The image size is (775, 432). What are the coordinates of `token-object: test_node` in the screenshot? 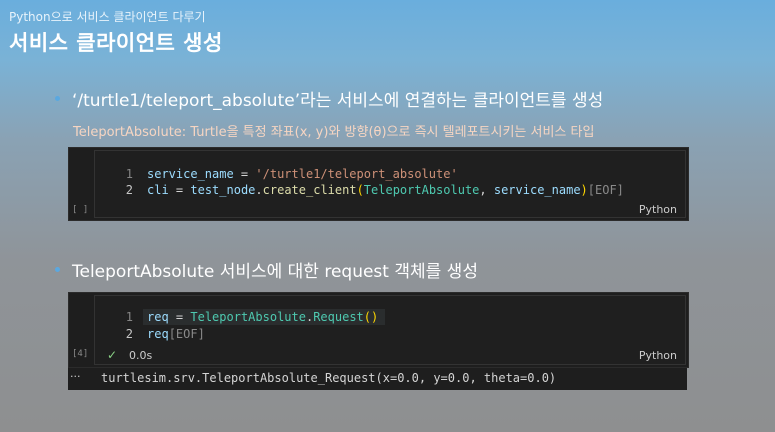 It's located at (223, 190).